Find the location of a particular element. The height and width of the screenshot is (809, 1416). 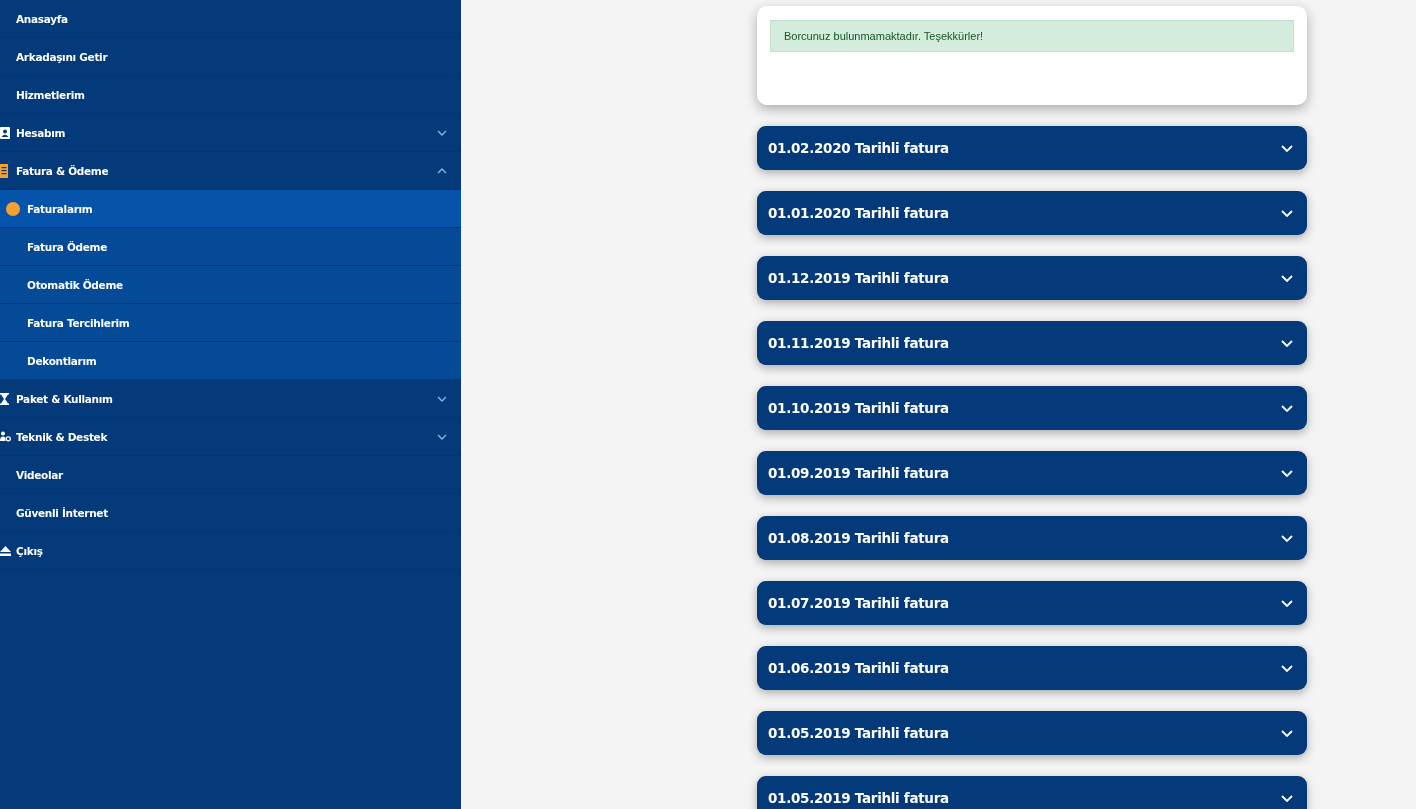

invoice-accordion-header: 01.01.2020 Tarihli fatura is located at coordinates (1032, 213).